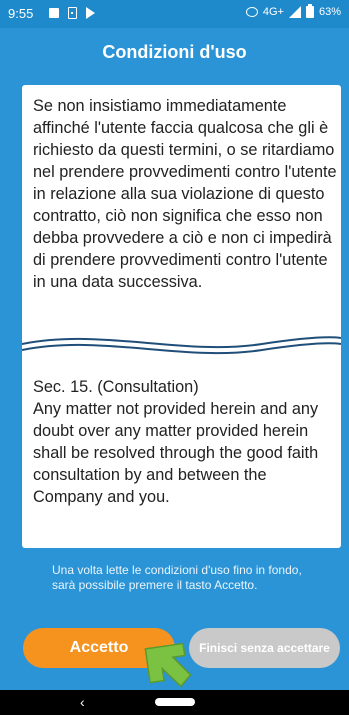  I want to click on page-title: Condizioni d'uso, so click(174, 52).